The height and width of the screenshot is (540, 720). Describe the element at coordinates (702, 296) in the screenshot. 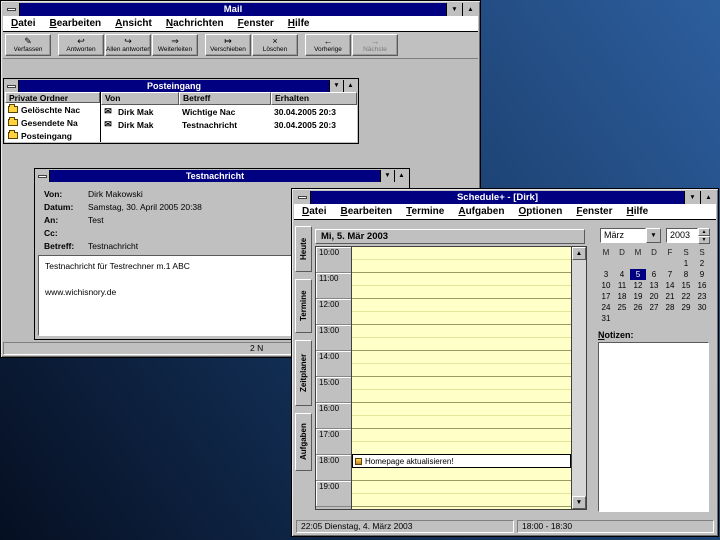

I see `calendar-day: 23` at that location.